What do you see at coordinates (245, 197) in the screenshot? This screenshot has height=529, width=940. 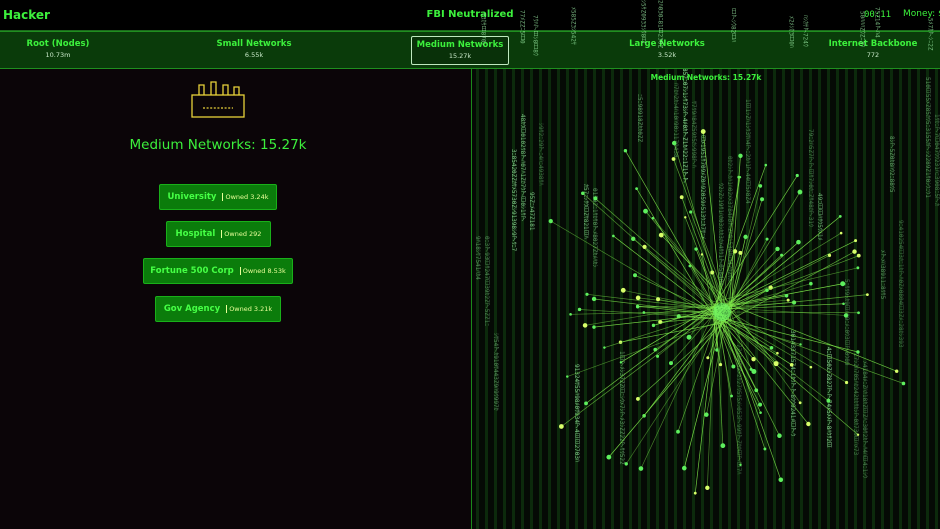 I see `owned-count: Owned 3.24k` at bounding box center [245, 197].